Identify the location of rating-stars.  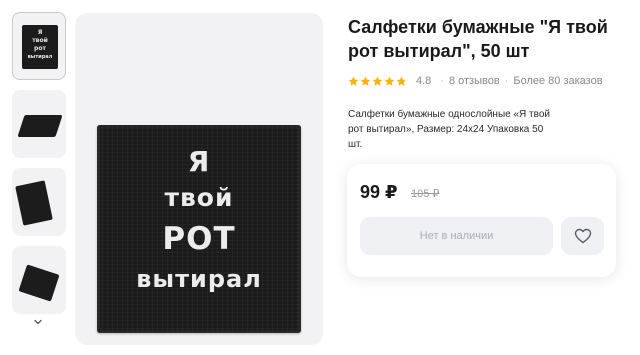
(378, 81).